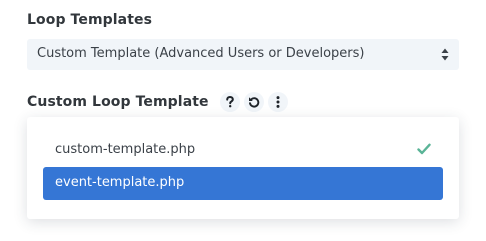  What do you see at coordinates (125, 149) in the screenshot?
I see `option-label: custom-template.php` at bounding box center [125, 149].